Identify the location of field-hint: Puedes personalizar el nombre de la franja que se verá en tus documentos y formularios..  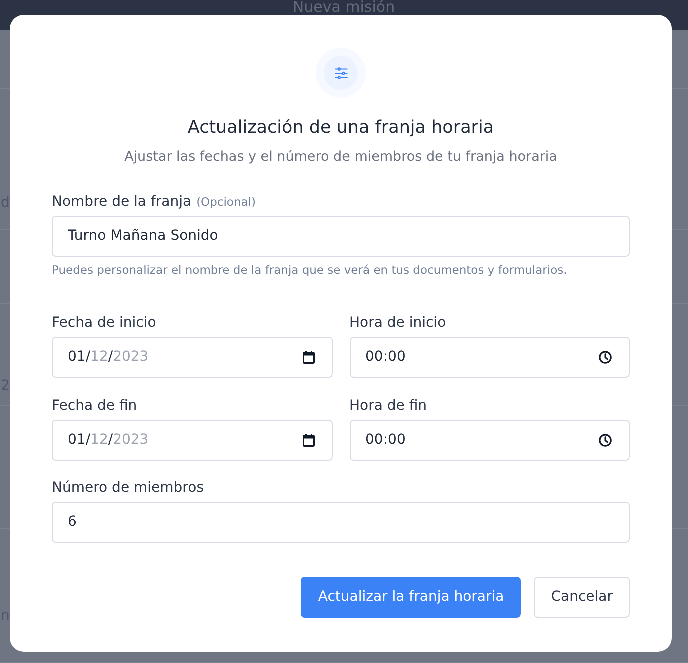
(310, 270).